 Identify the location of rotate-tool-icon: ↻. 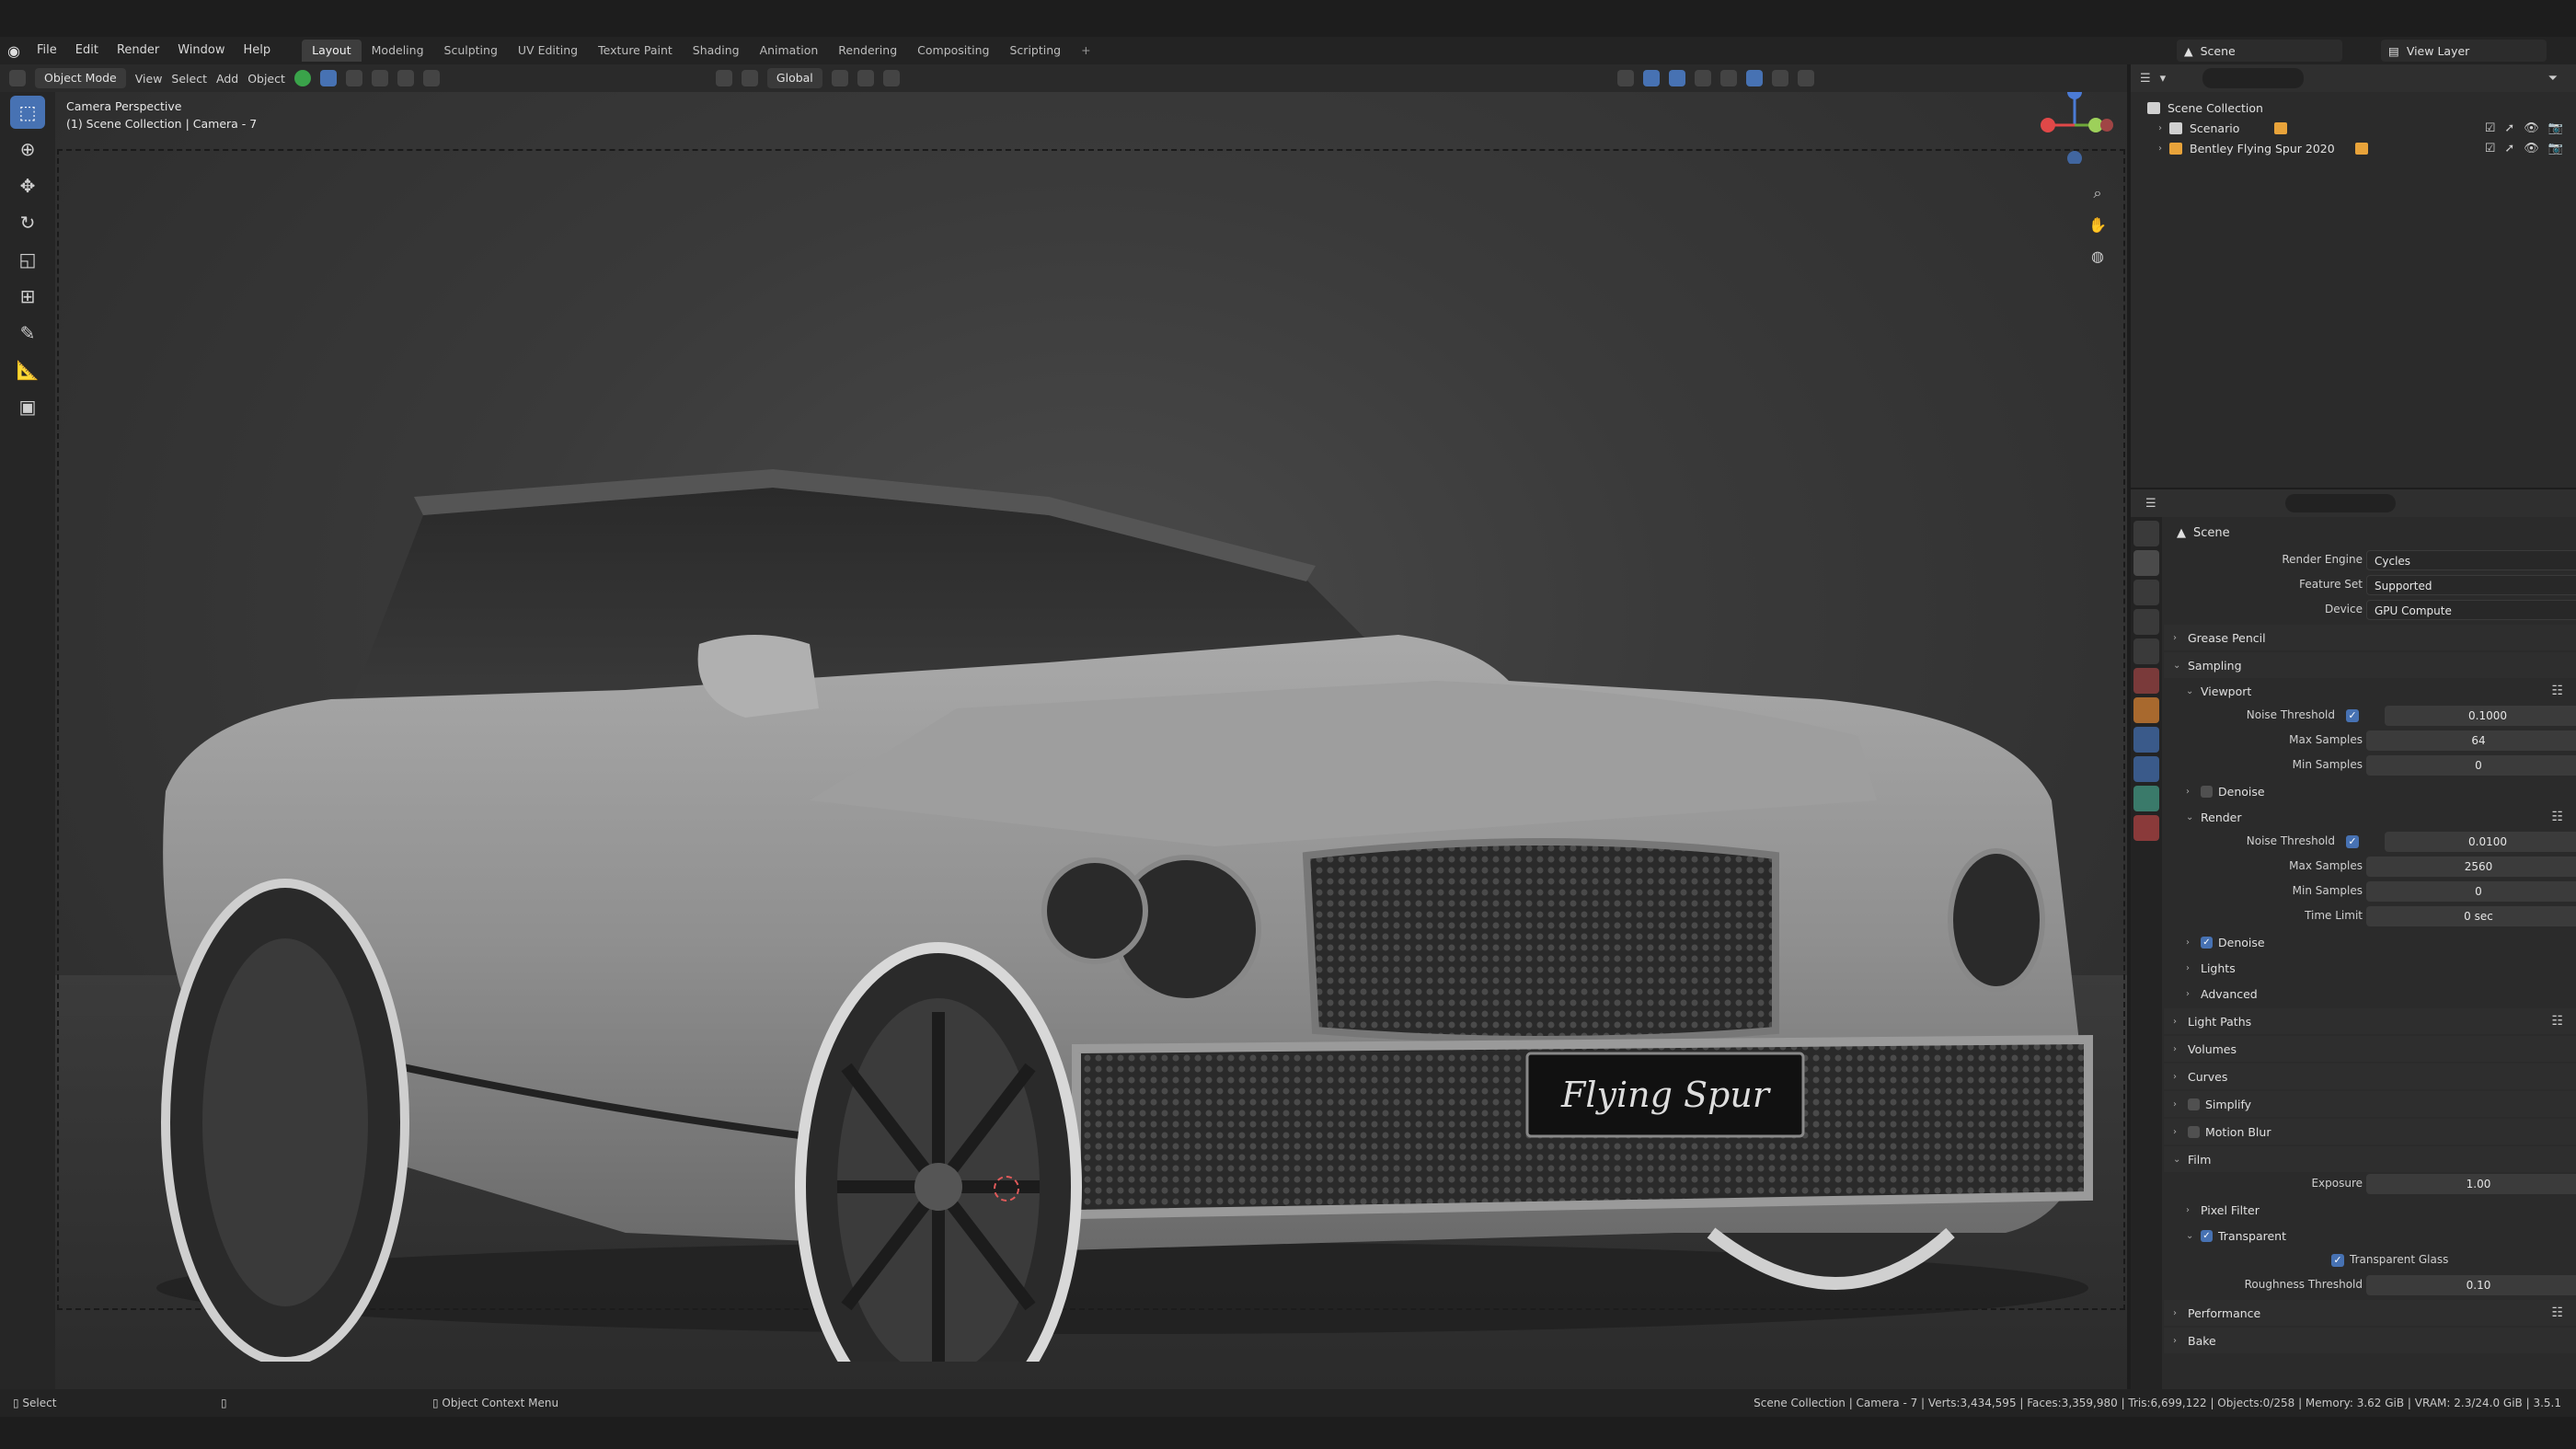
(27, 222).